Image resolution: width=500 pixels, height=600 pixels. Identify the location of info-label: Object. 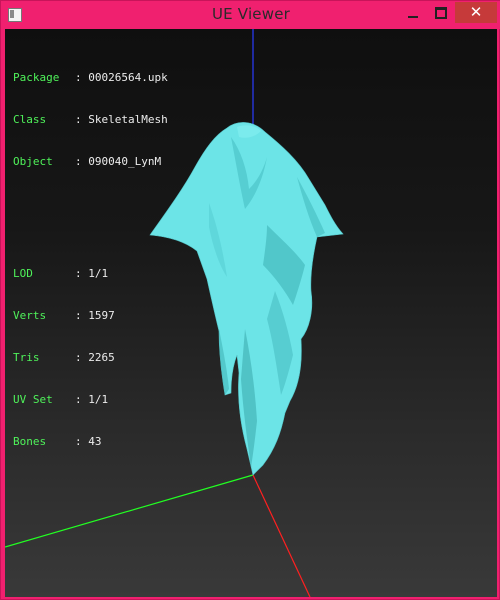
(36, 161).